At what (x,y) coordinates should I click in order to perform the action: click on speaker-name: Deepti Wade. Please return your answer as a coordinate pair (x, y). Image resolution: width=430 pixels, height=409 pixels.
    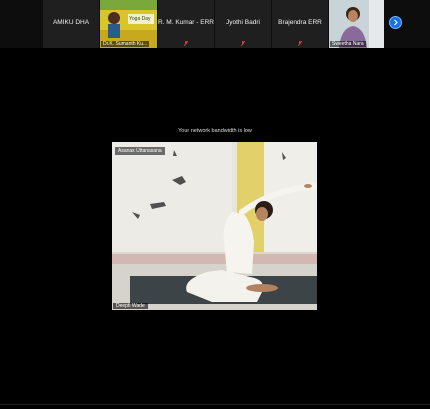
    Looking at the image, I should click on (130, 306).